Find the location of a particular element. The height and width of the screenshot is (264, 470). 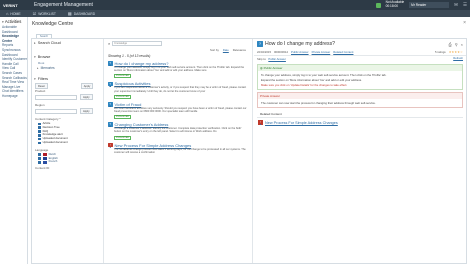

link-public-answer: Public Answer is located at coordinates (300, 52).